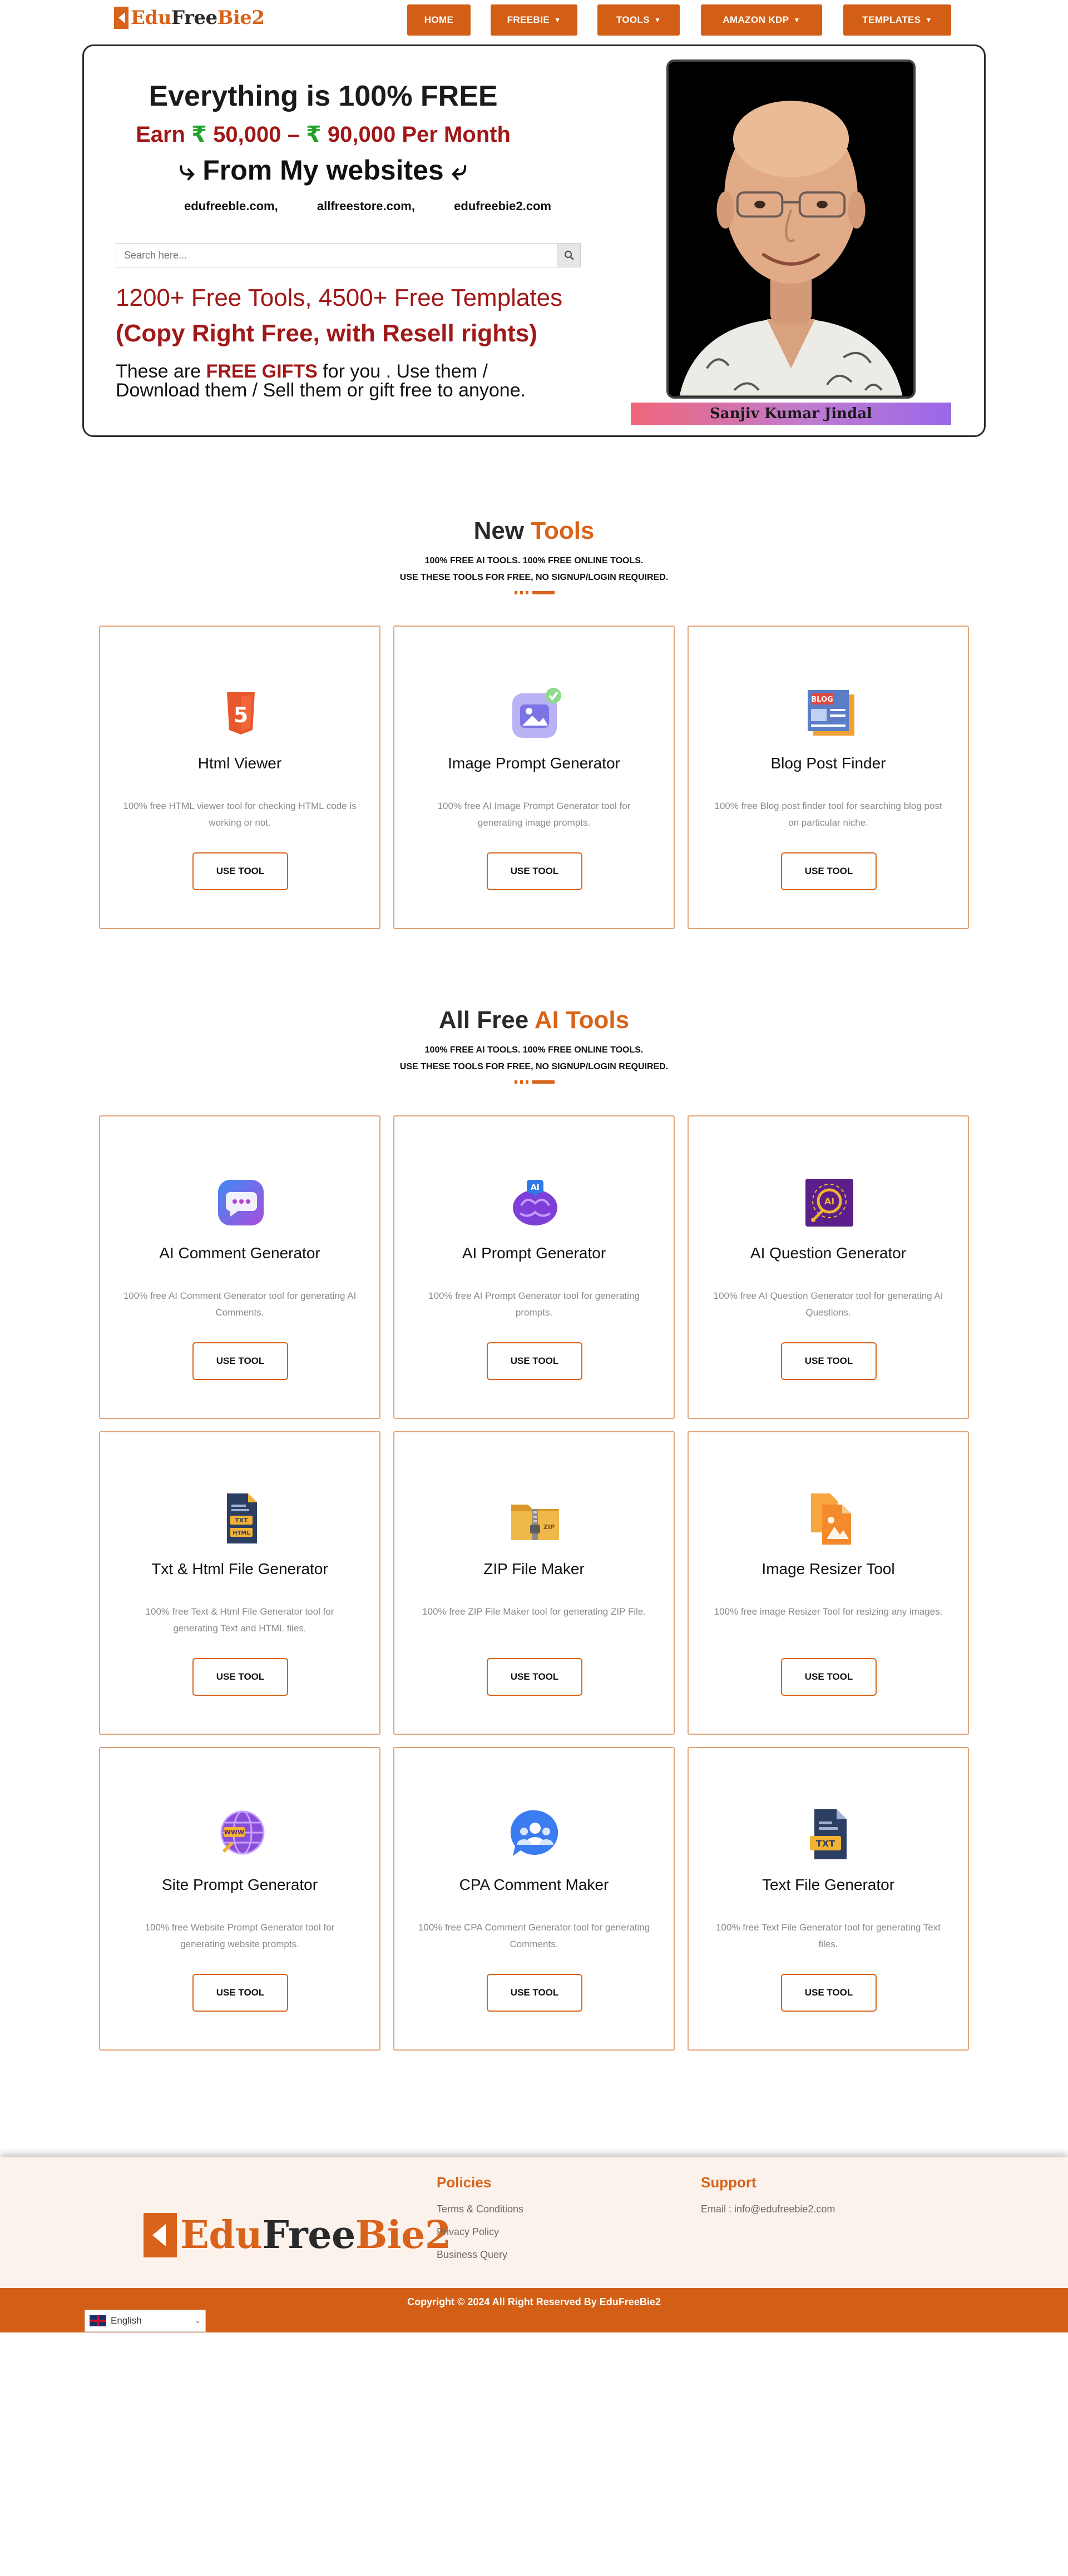 The height and width of the screenshot is (2576, 1068). Describe the element at coordinates (534, 1253) in the screenshot. I see `tool-title: AI Prompt Generator` at that location.